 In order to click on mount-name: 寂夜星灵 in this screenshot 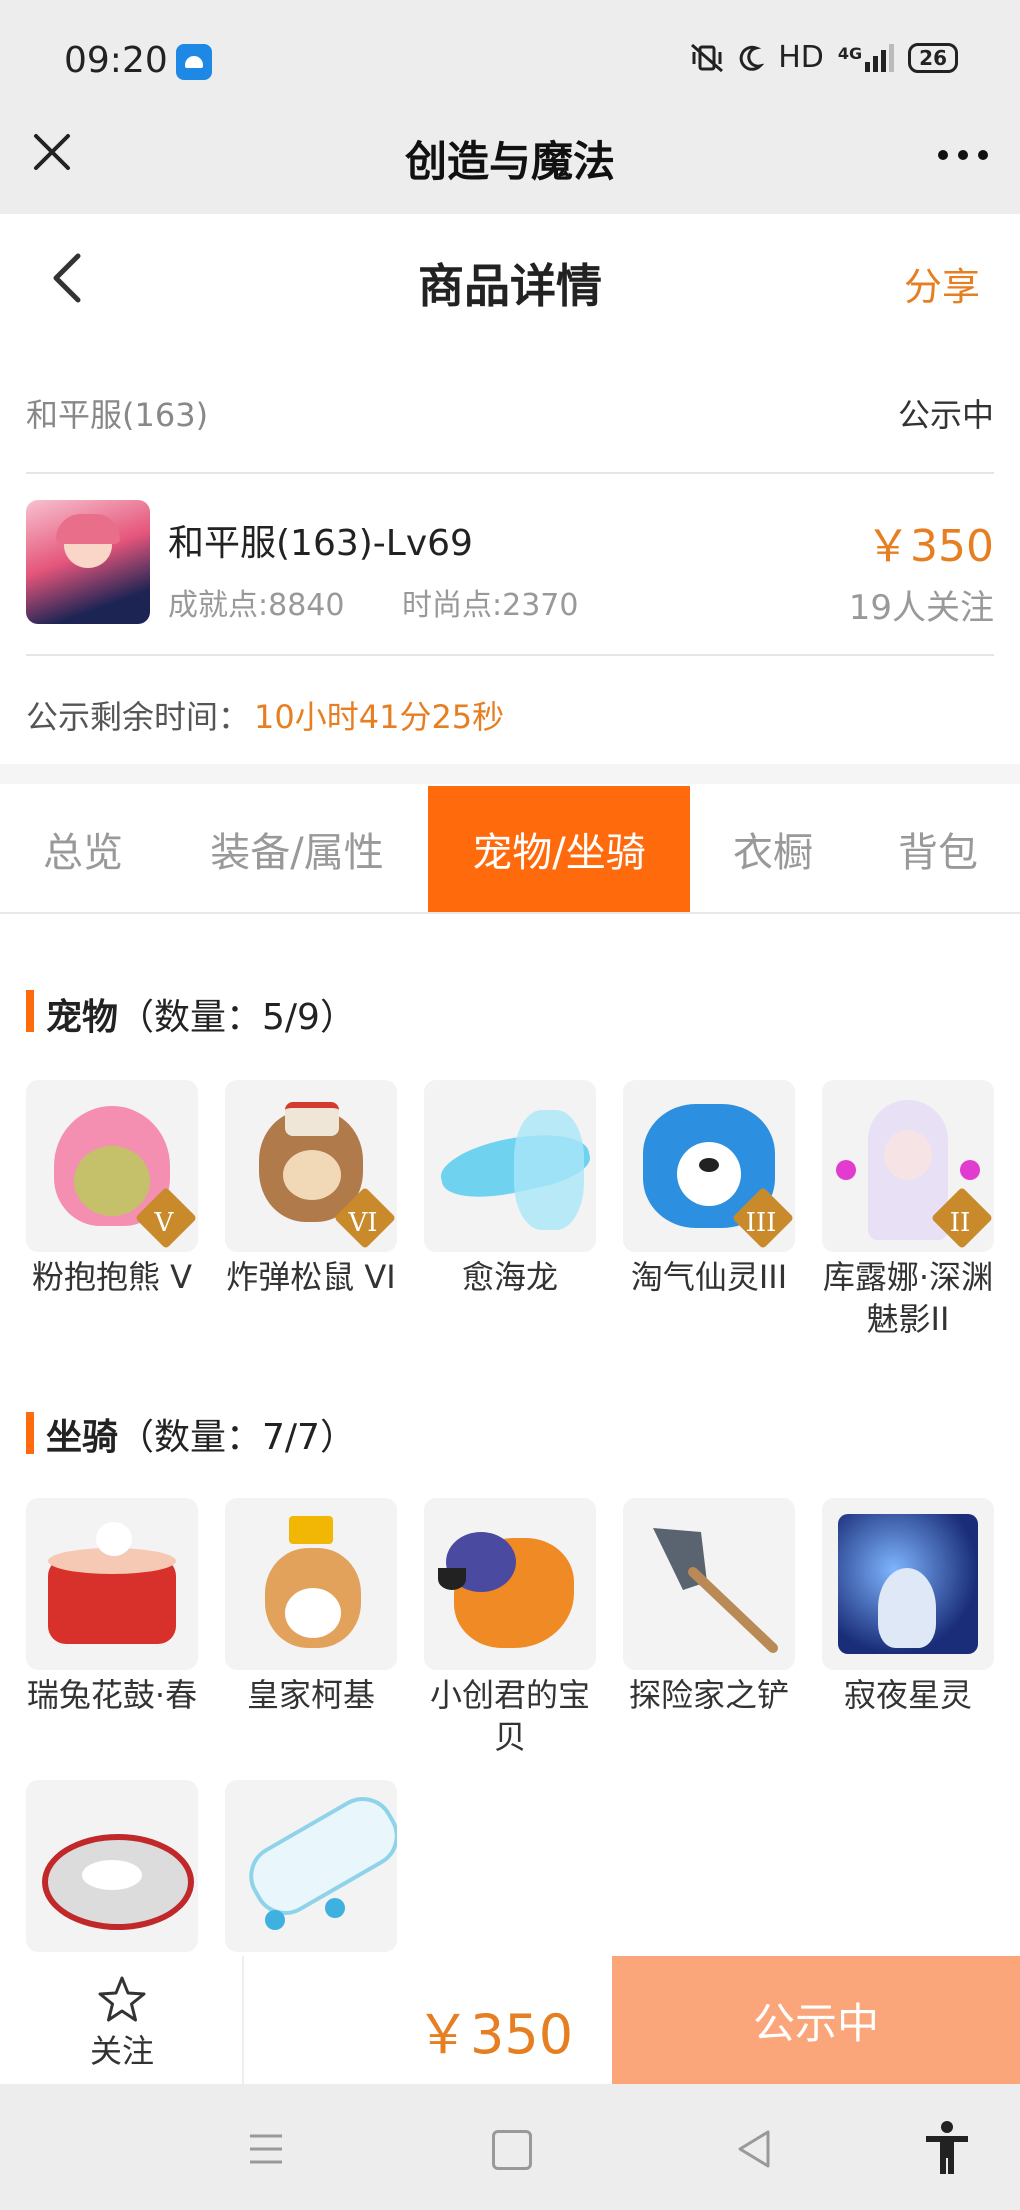, I will do `click(907, 1695)`.